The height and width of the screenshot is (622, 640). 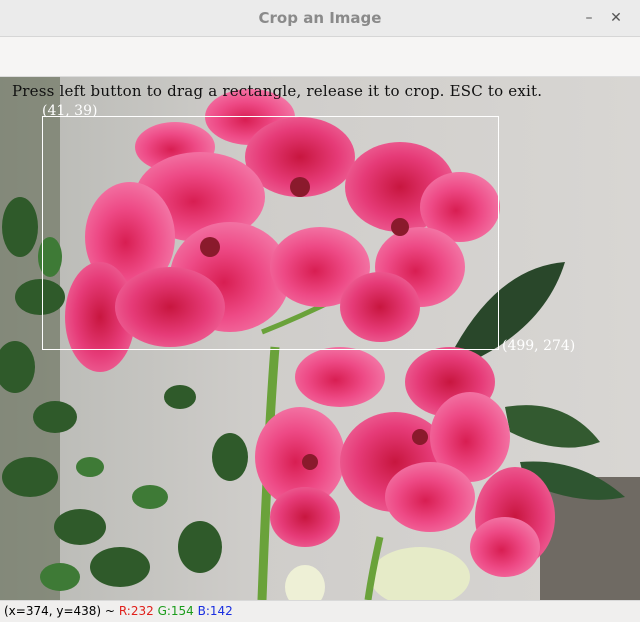 What do you see at coordinates (320, 611) in the screenshot?
I see `status-bar: (x=374, y=438) ~ R:232 G:154 B:142` at bounding box center [320, 611].